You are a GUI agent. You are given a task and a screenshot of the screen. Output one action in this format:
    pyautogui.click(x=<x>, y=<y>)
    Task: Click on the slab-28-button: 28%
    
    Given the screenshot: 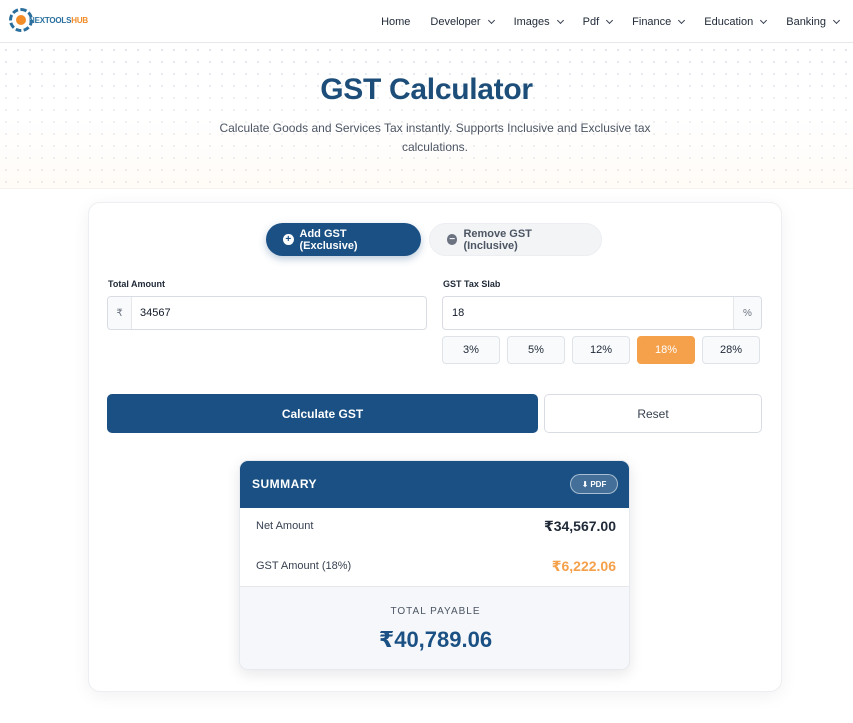 What is the action you would take?
    pyautogui.click(x=731, y=350)
    